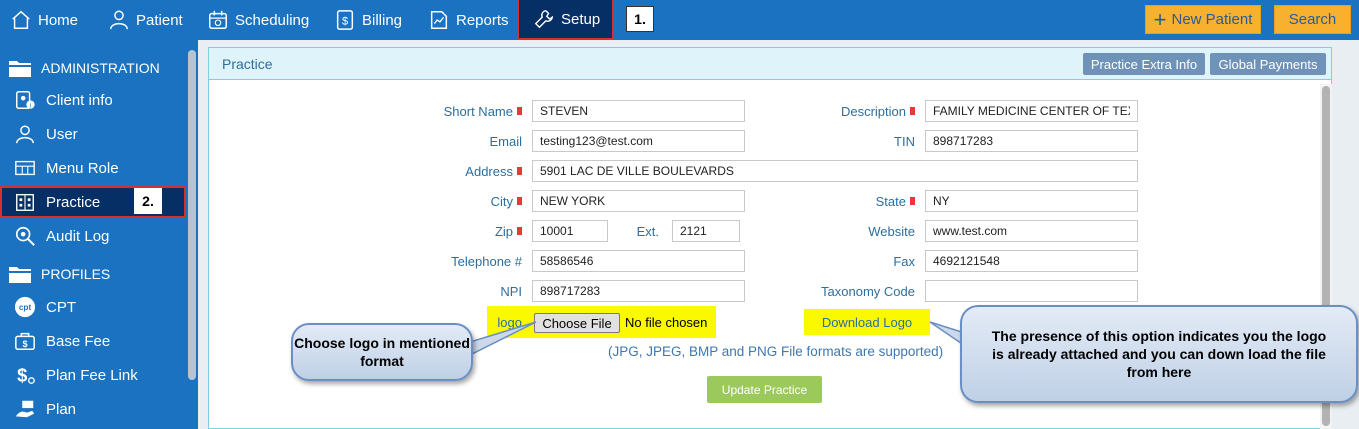 The width and height of the screenshot is (1359, 429). I want to click on sidebar-item-audit-log: Audit Log, so click(93, 236).